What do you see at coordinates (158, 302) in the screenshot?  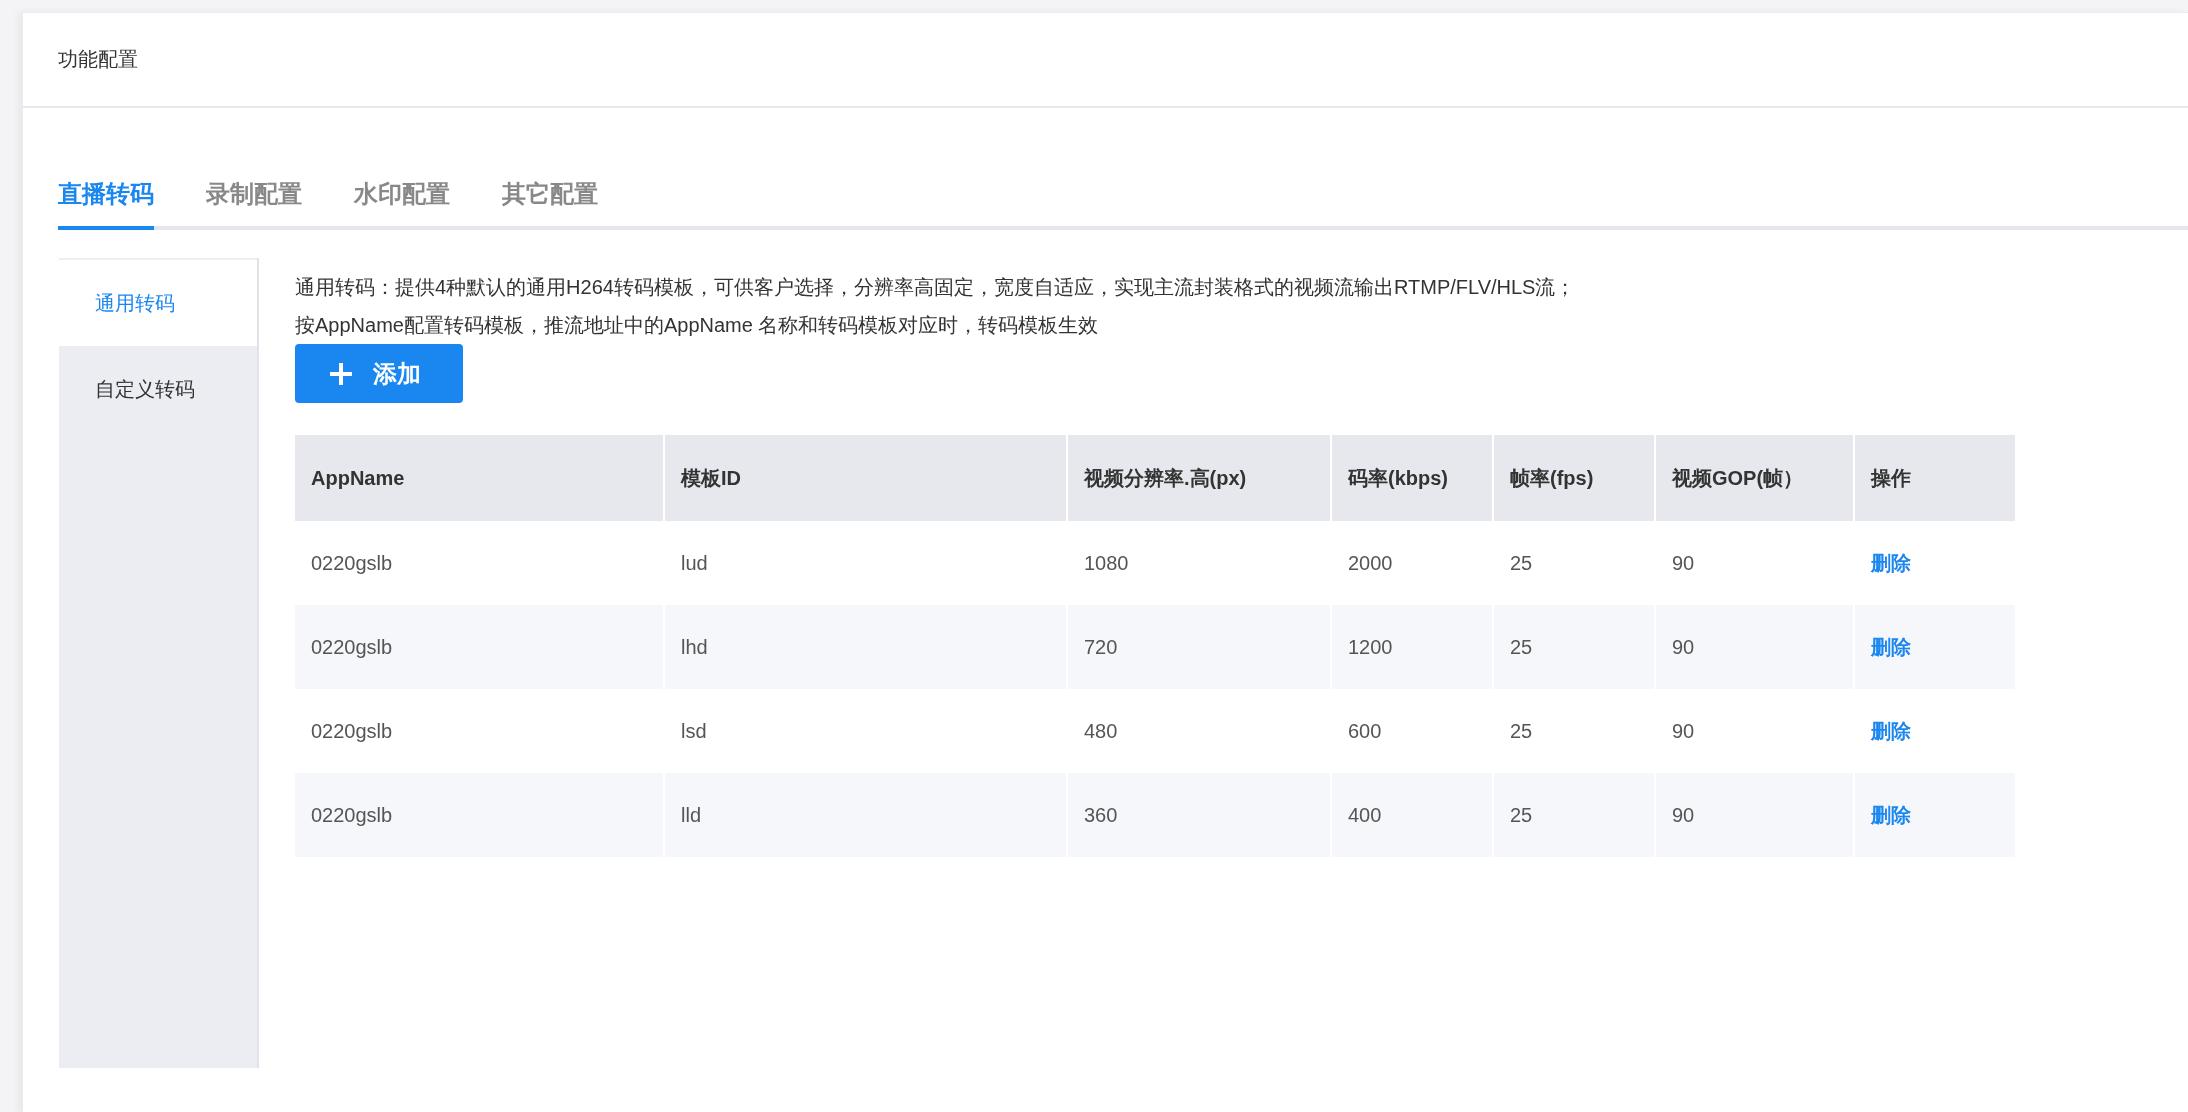 I see `sidebar-item: 通用转码` at bounding box center [158, 302].